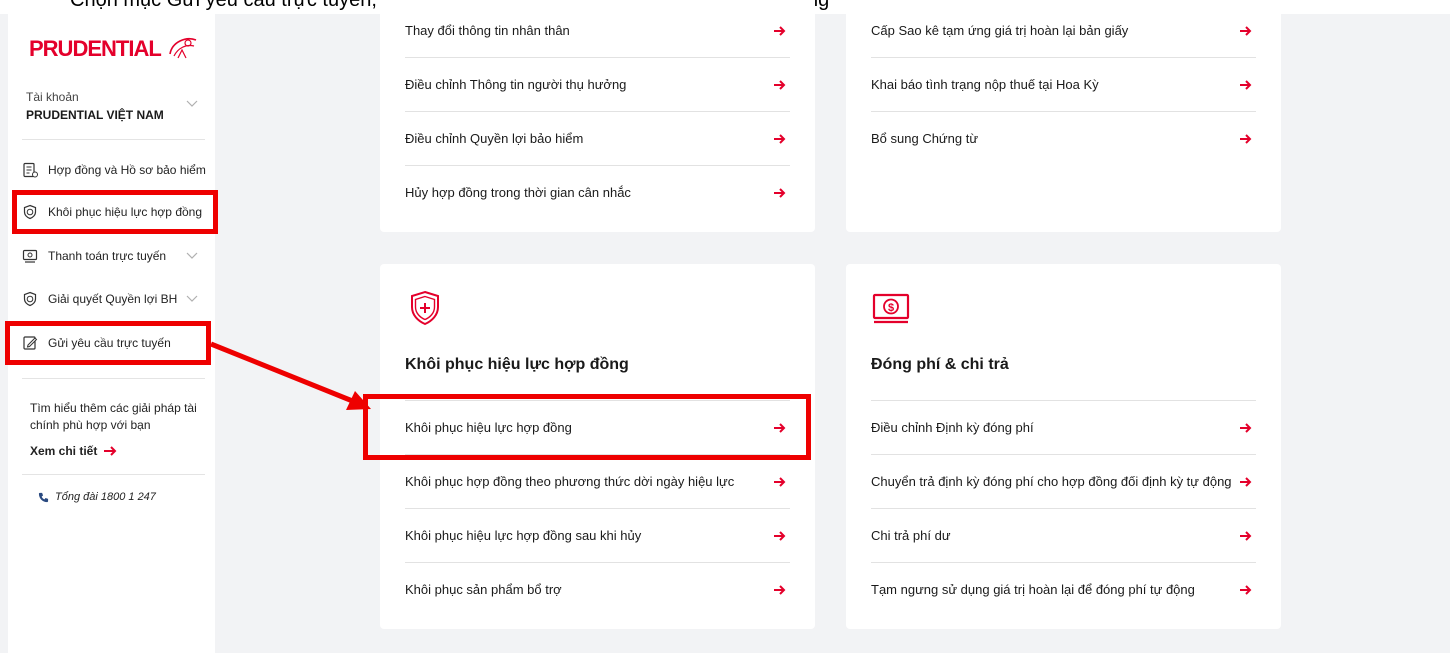 This screenshot has height=653, width=1450. What do you see at coordinates (30, 299) in the screenshot?
I see `shield-icon` at bounding box center [30, 299].